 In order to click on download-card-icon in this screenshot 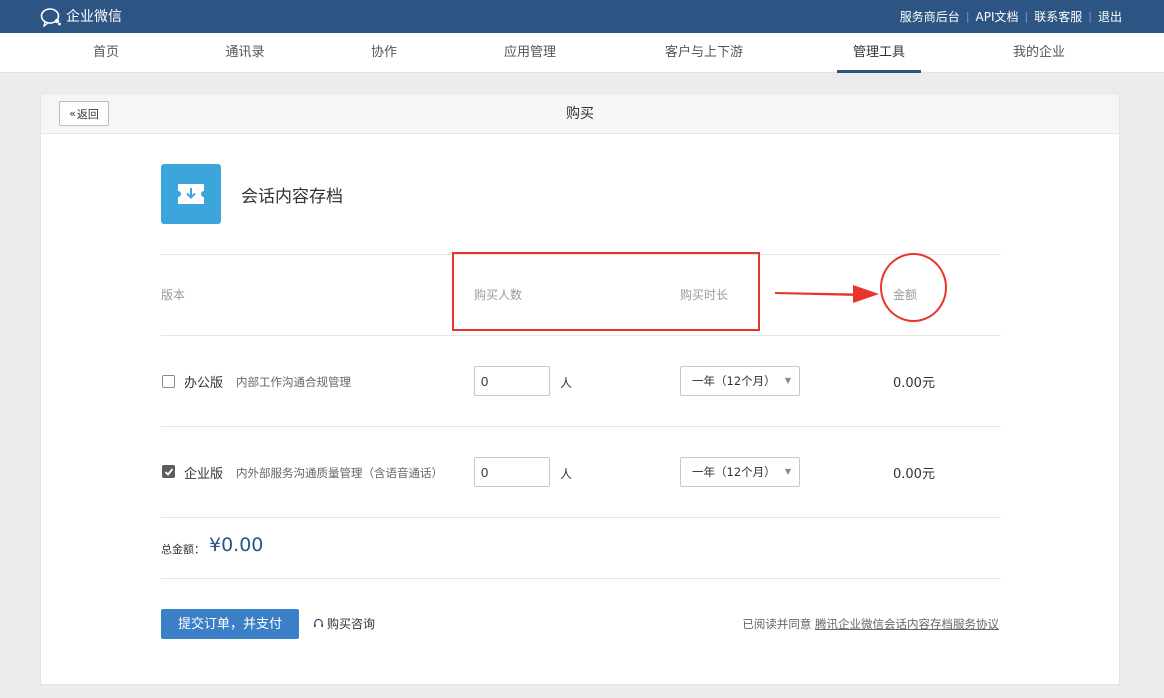, I will do `click(191, 194)`.